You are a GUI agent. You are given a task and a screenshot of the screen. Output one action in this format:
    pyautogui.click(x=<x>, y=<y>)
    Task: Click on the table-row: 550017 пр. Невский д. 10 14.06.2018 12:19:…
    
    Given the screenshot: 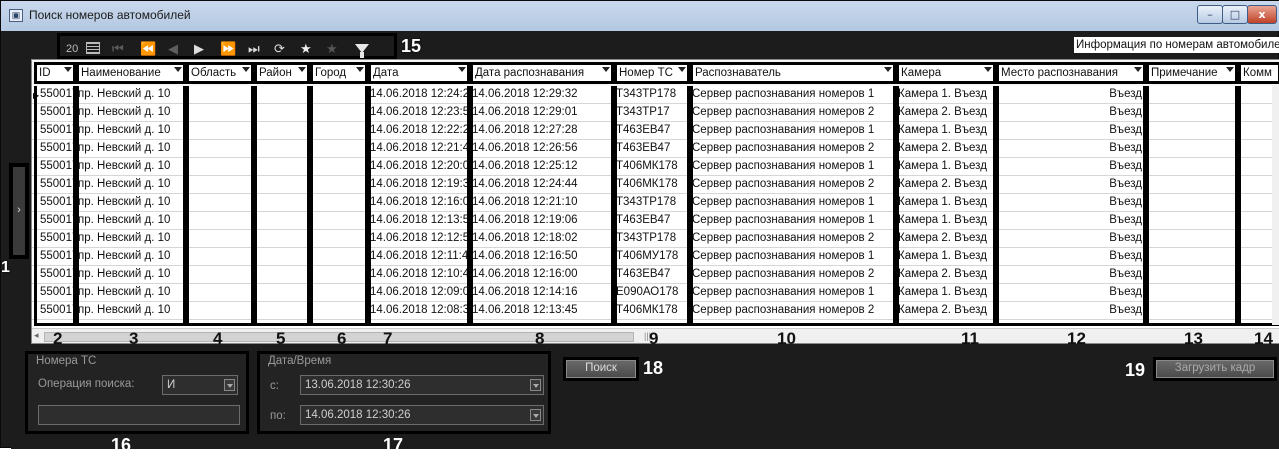 What is the action you would take?
    pyautogui.click(x=655, y=185)
    